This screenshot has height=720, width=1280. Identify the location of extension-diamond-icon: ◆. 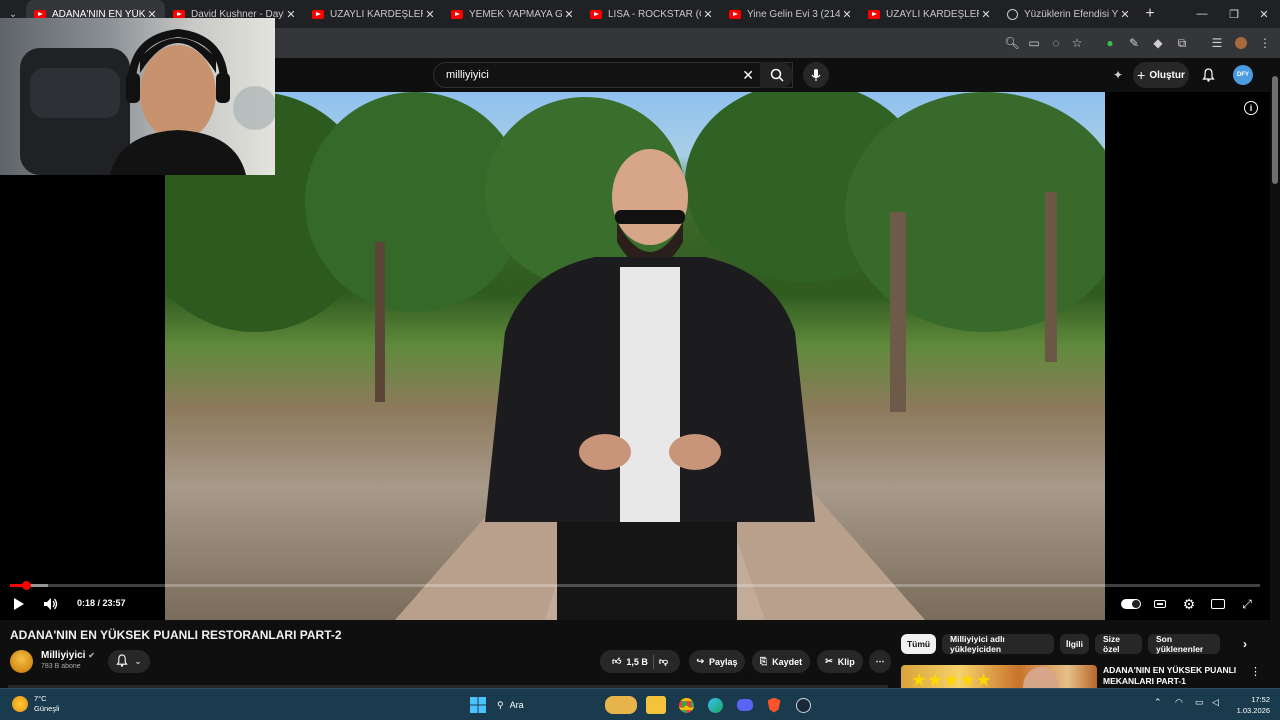
(1158, 43).